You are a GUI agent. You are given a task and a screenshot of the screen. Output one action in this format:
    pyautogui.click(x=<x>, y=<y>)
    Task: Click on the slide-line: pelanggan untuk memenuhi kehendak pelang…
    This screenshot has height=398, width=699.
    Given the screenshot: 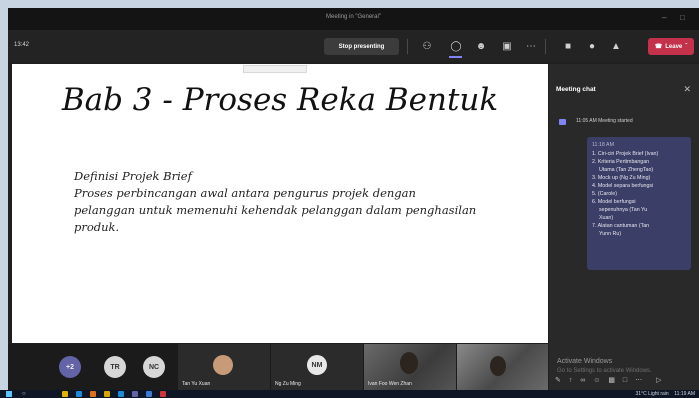 What is the action you would take?
    pyautogui.click(x=275, y=210)
    